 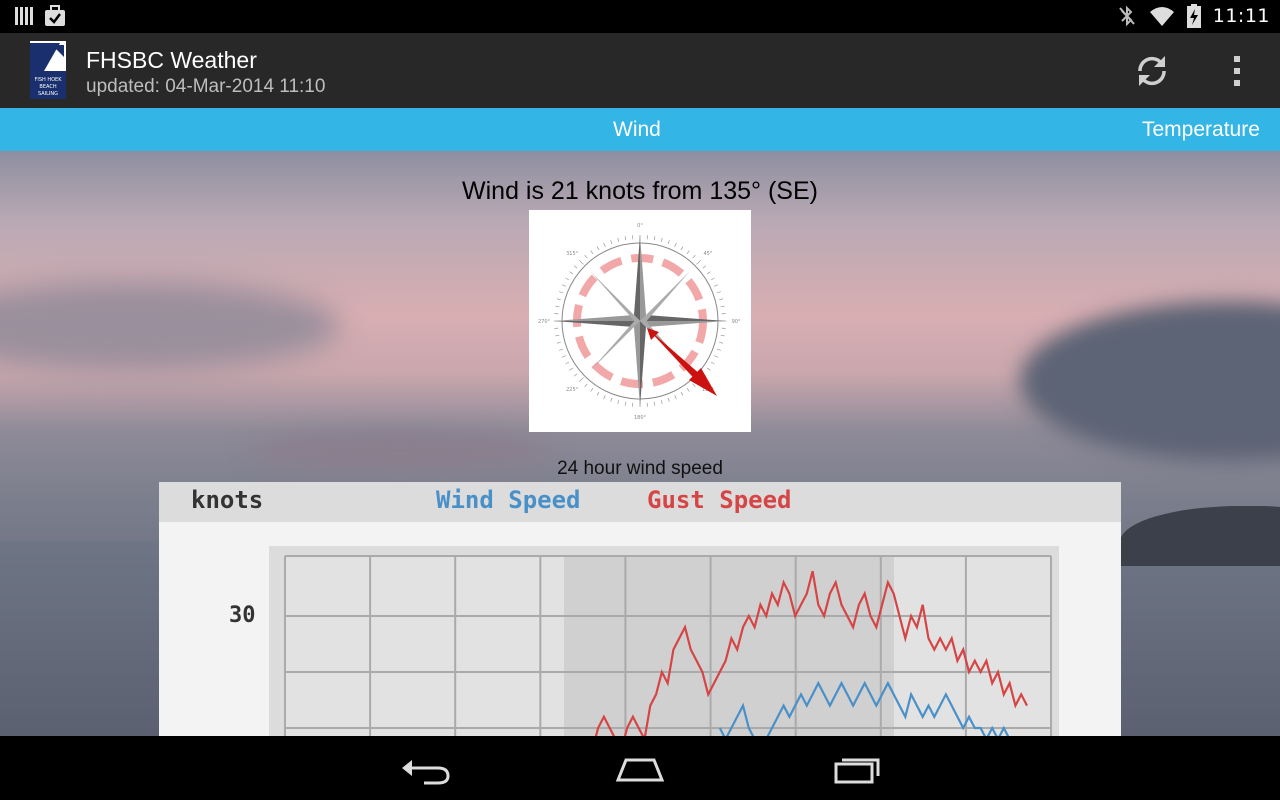 What do you see at coordinates (1237, 71) in the screenshot?
I see `overflow-menu-icon` at bounding box center [1237, 71].